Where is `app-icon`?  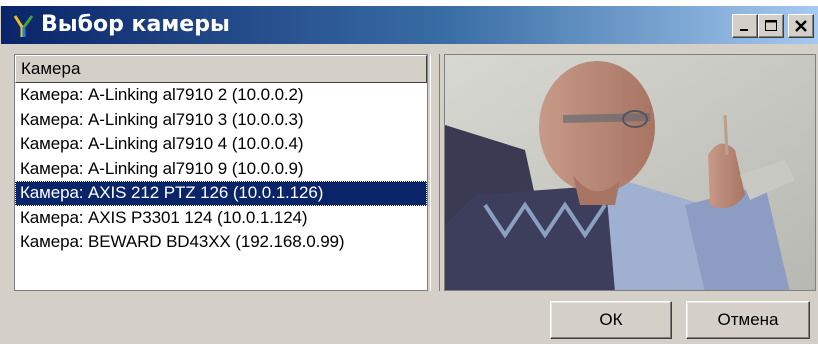 app-icon is located at coordinates (23, 26).